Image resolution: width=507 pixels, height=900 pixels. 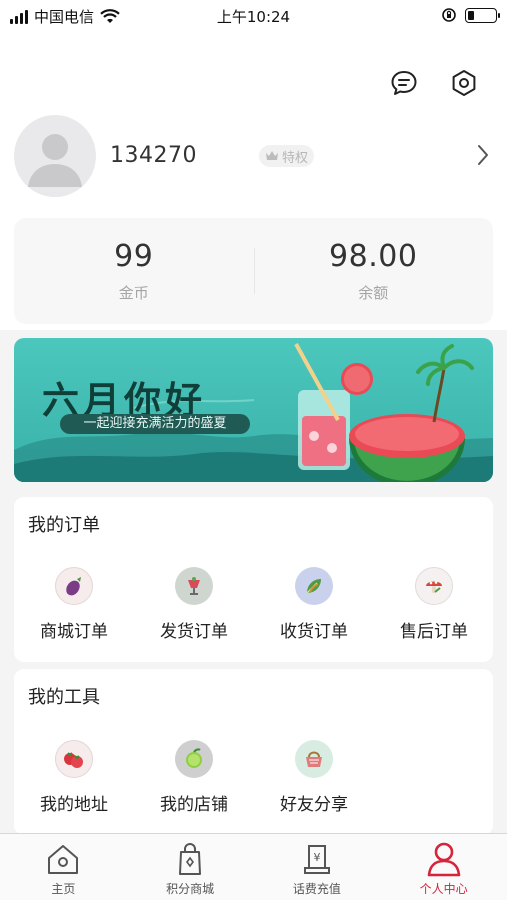 I want to click on phone-bill-icon: ¥, so click(x=316, y=859).